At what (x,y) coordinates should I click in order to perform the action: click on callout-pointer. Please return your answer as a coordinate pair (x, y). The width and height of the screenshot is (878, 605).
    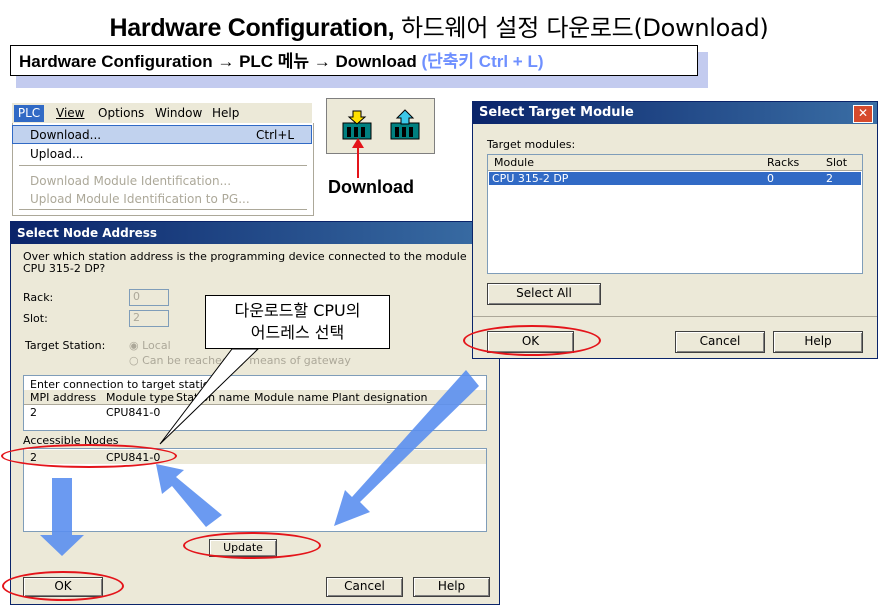
    Looking at the image, I should click on (209, 396).